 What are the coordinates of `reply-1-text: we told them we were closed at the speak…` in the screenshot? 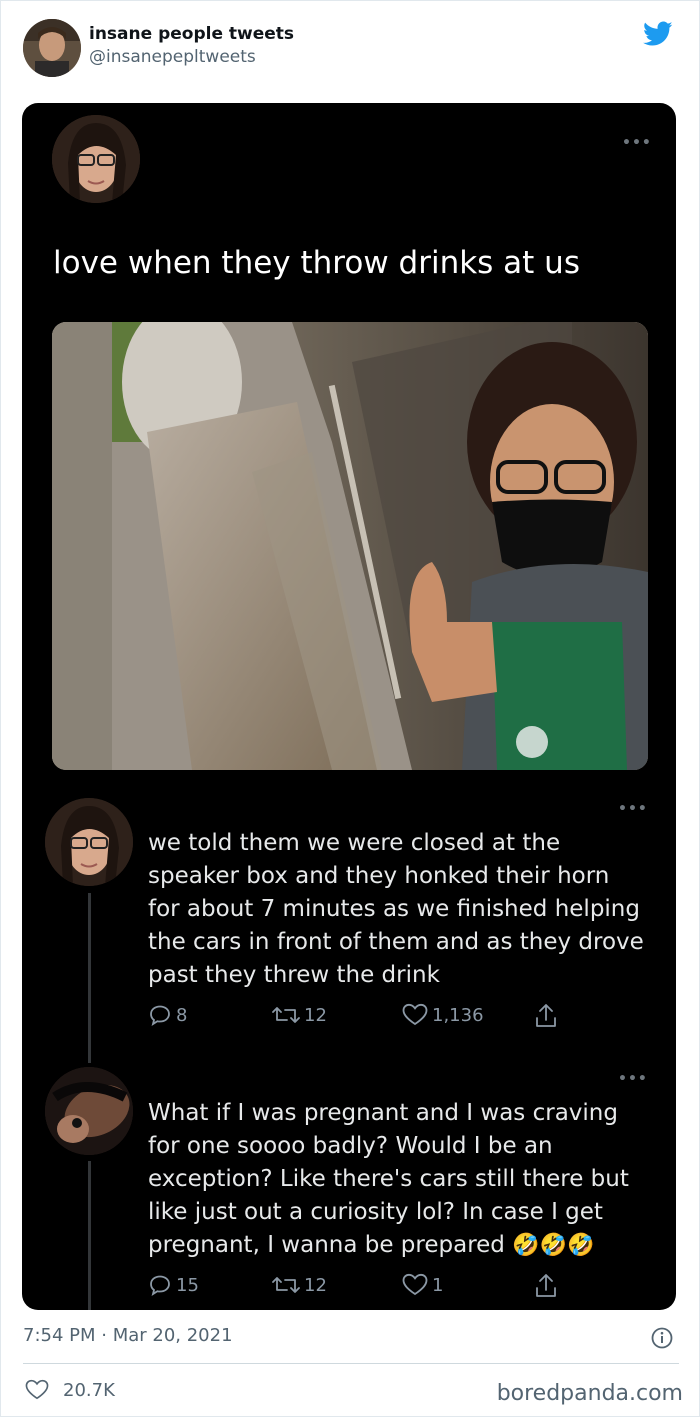 It's located at (396, 909).